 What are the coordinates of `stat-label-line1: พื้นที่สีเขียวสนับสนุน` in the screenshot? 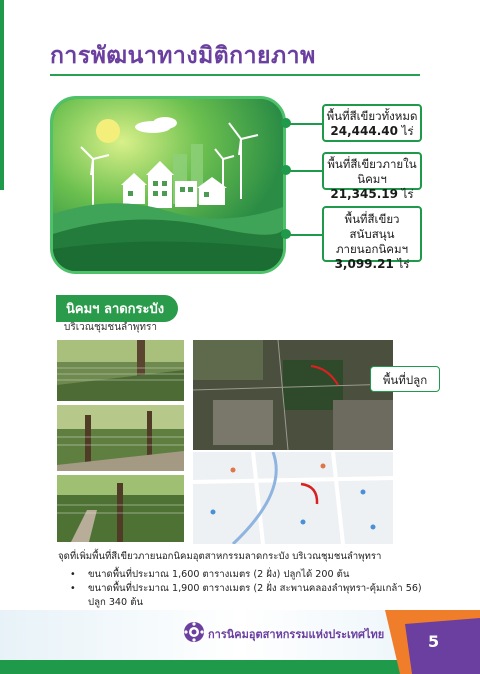 It's located at (372, 226).